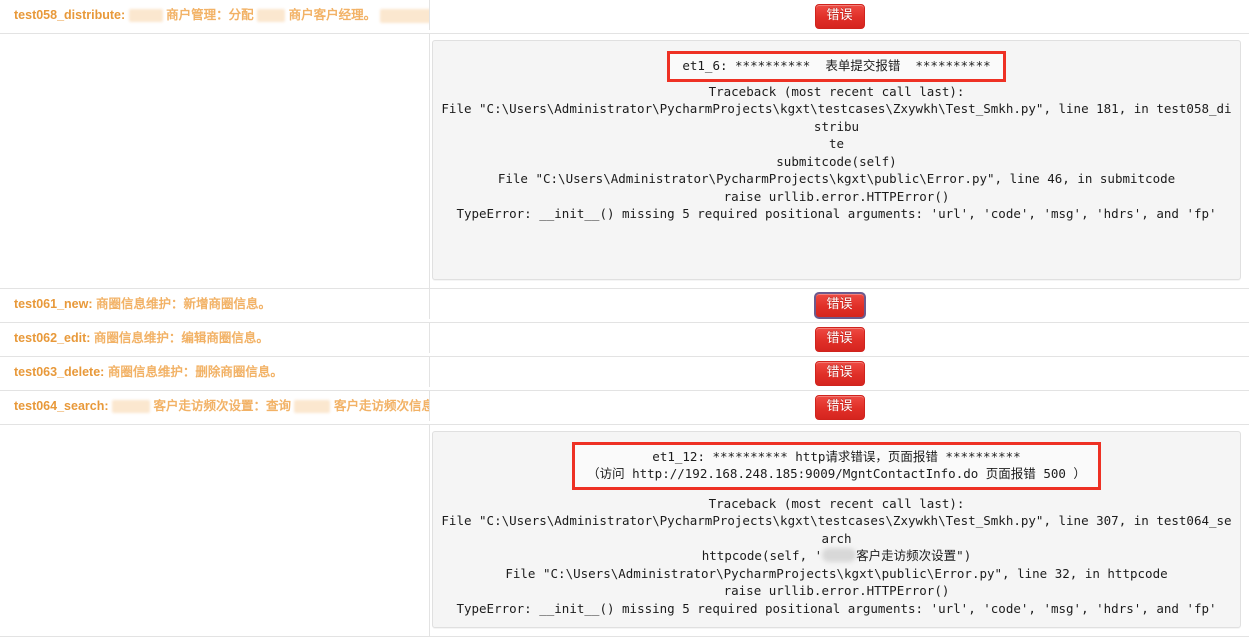 This screenshot has width=1249, height=637. I want to click on table-row: test061_new: 商圈信息维护：新增商圈信息。 错误, so click(624, 306).